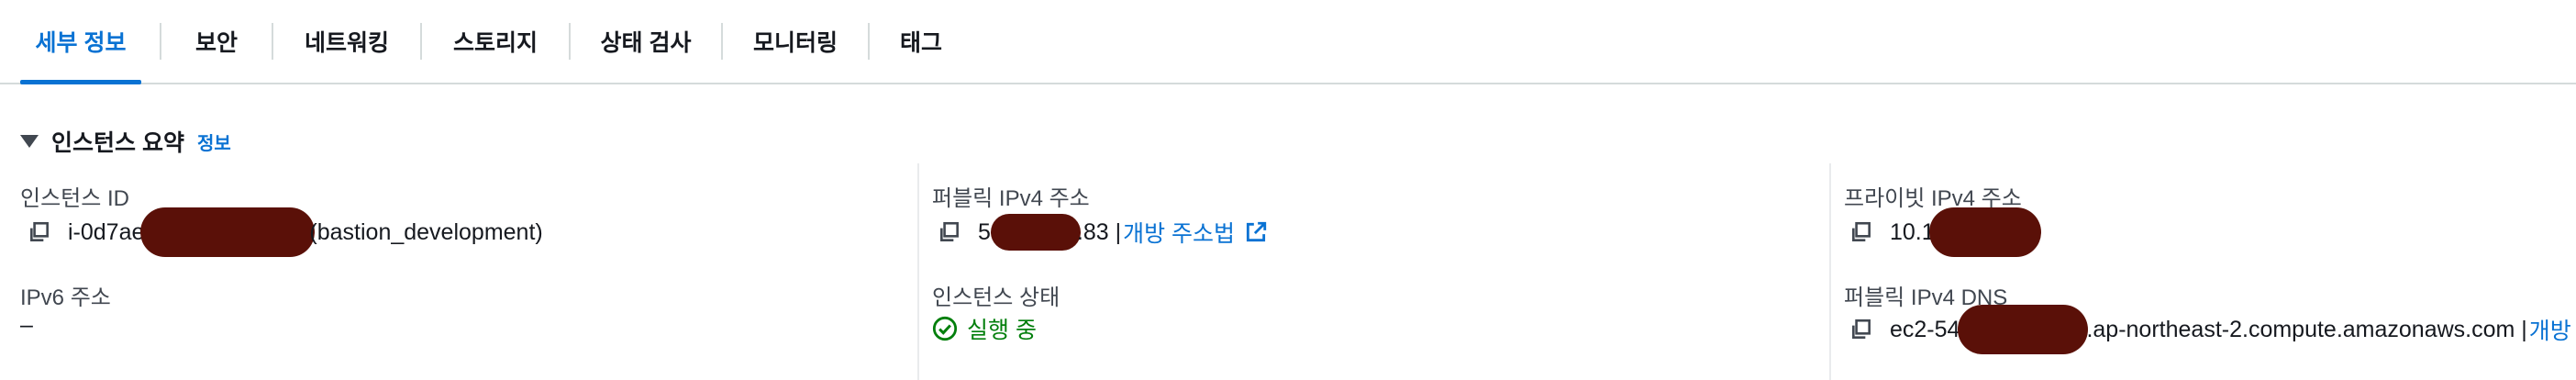 This screenshot has height=380, width=2576. Describe the element at coordinates (945, 328) in the screenshot. I see `check-circle-icon` at that location.